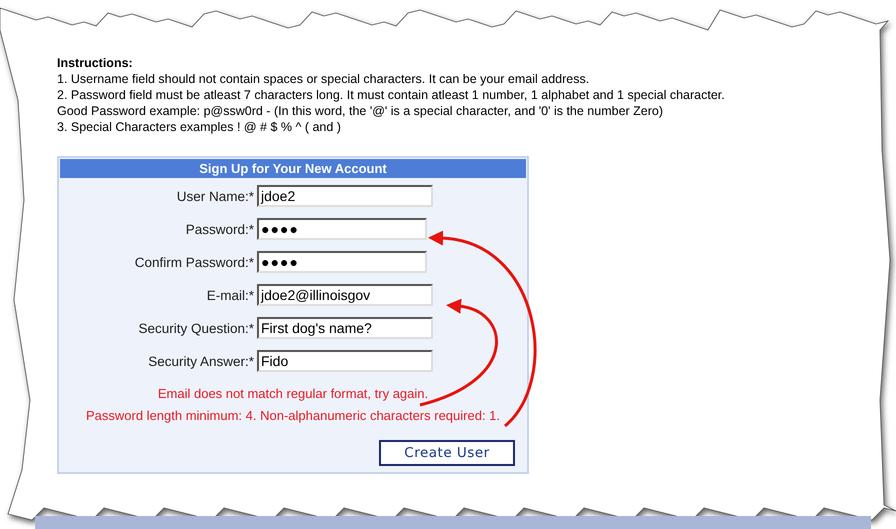 This screenshot has height=529, width=896. What do you see at coordinates (230, 295) in the screenshot?
I see `field-label: E-mail:*` at bounding box center [230, 295].